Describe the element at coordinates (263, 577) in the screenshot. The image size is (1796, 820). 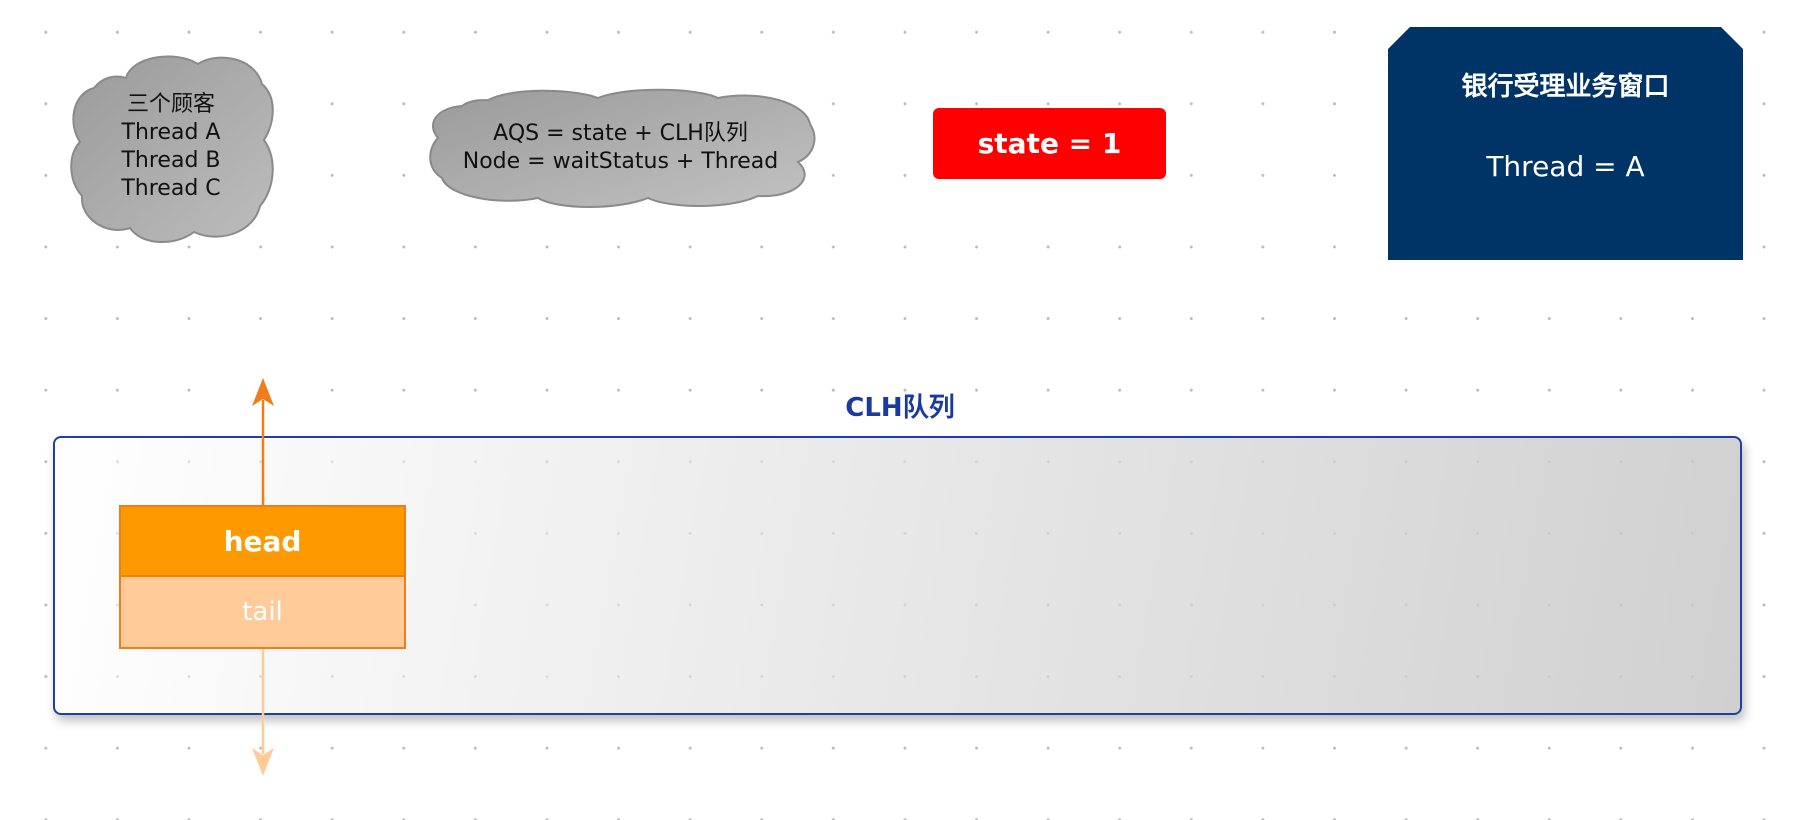
I see `pointer-arrows` at that location.